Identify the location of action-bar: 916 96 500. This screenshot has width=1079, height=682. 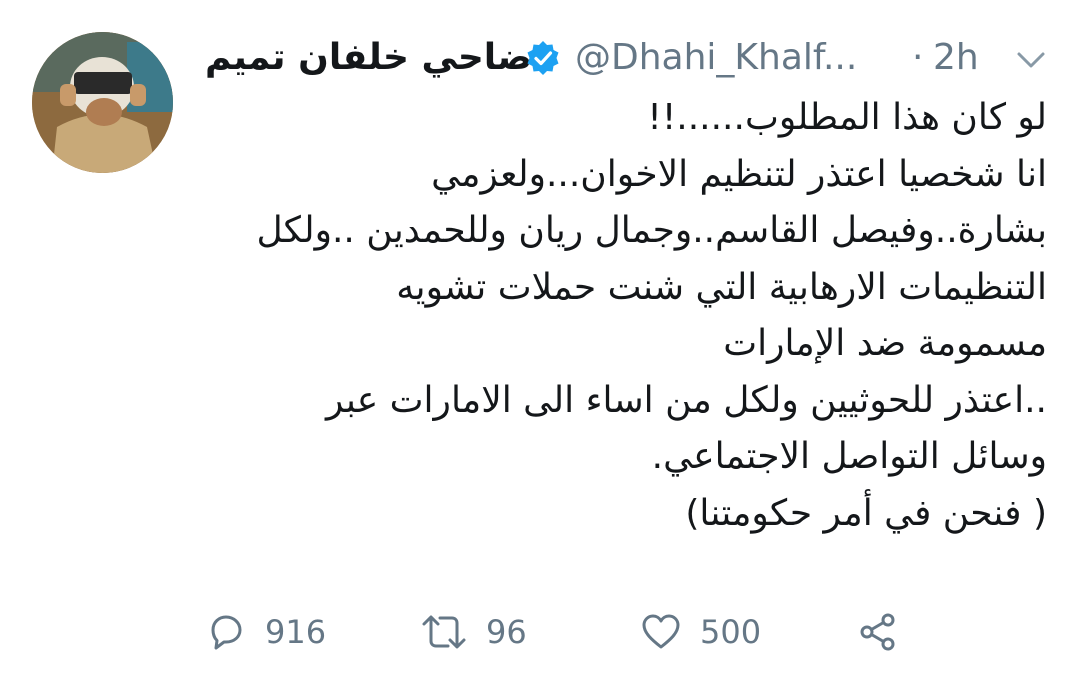
(539, 632).